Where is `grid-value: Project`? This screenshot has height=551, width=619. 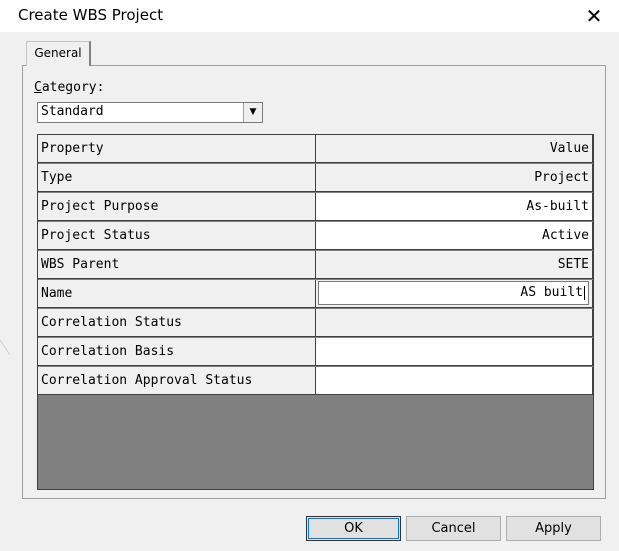 grid-value: Project is located at coordinates (454, 178).